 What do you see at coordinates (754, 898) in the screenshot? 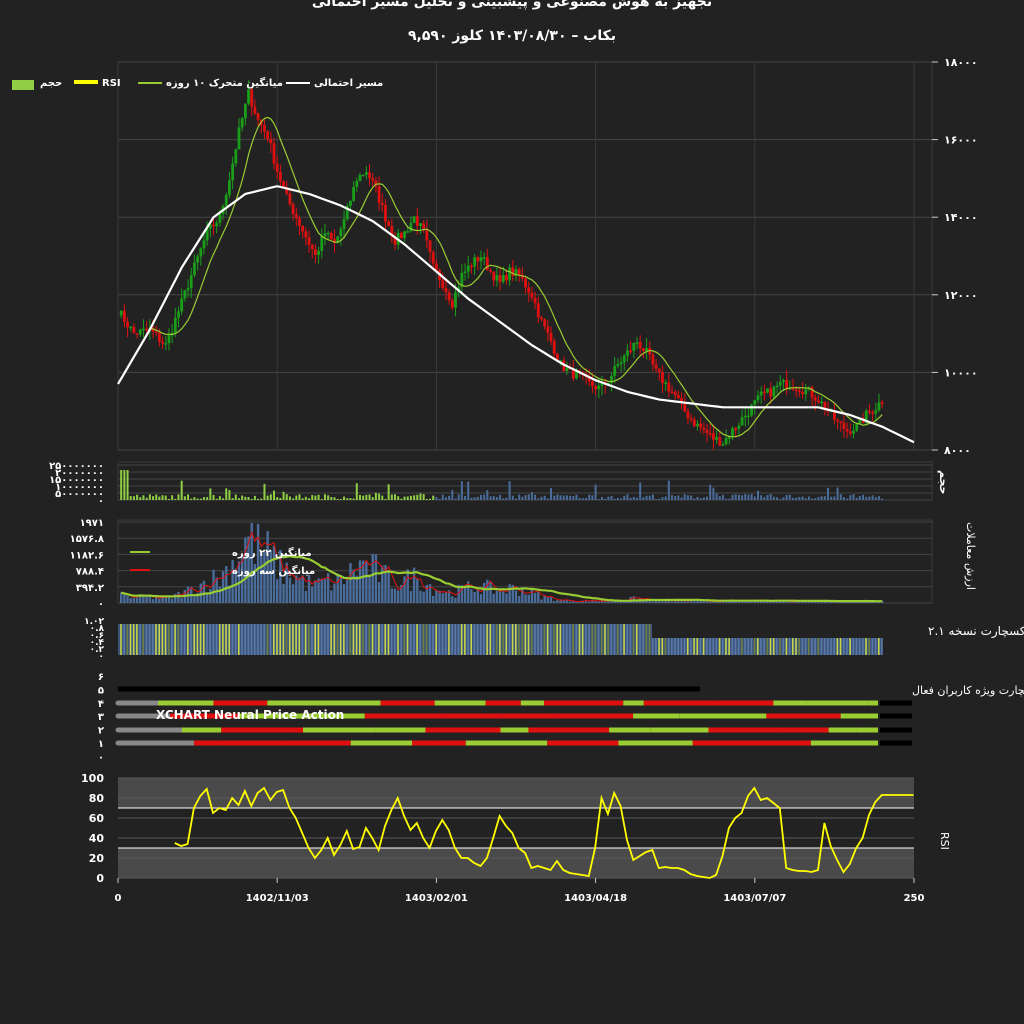
I see `x-tick-label: 1403/07/07` at bounding box center [754, 898].